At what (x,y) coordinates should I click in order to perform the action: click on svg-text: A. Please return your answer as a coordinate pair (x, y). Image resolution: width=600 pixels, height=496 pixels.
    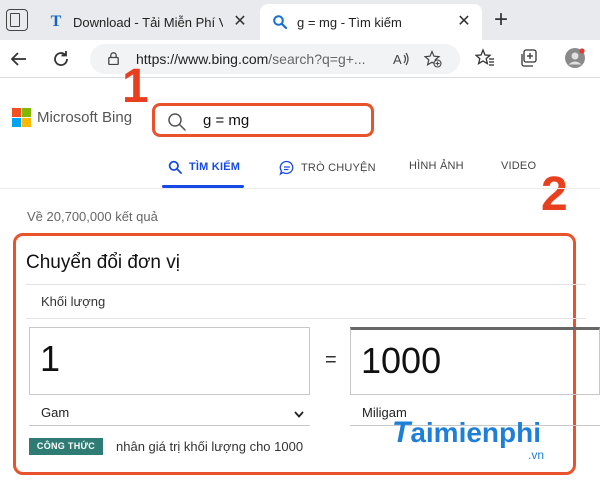
    Looking at the image, I should click on (397, 59).